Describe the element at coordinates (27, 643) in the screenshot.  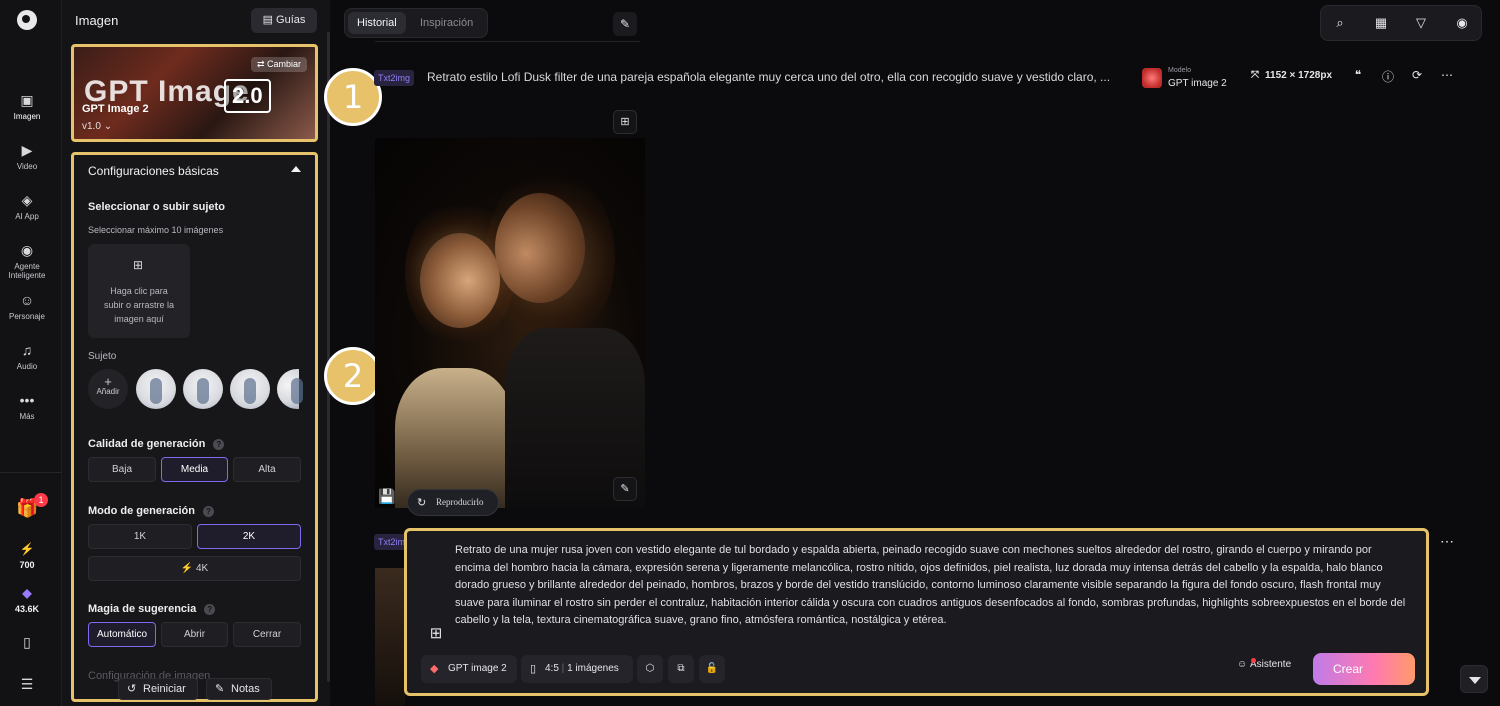
I see `phone-icon: ▯` at that location.